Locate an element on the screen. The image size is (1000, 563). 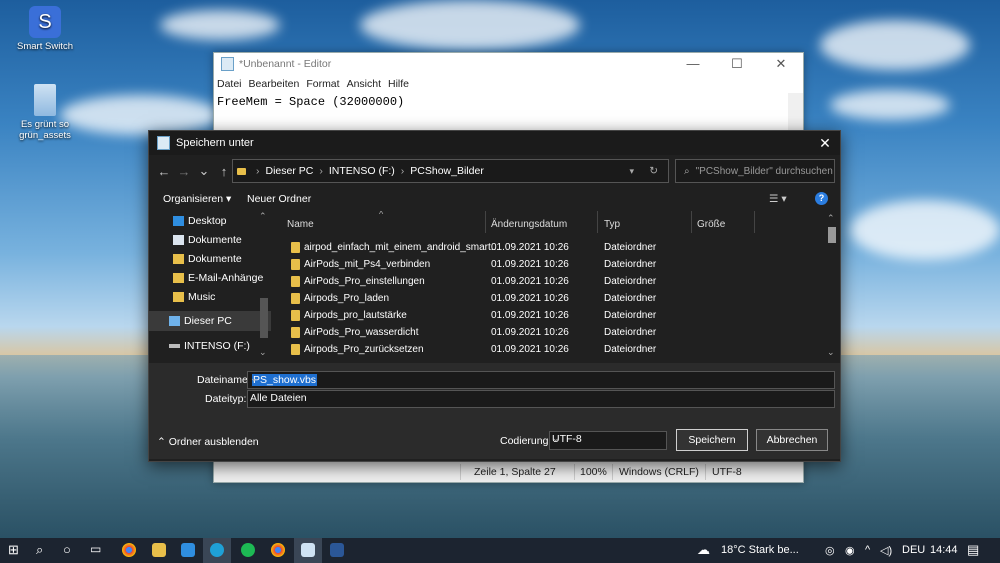
sidebar-item-documents: Dokumente is located at coordinates (207, 240).